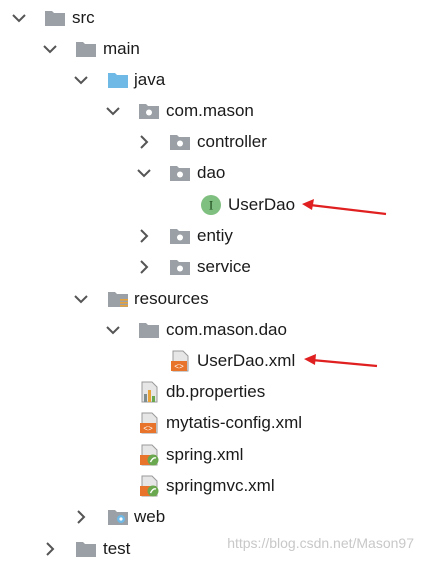 This screenshot has width=424, height=563. What do you see at coordinates (262, 204) in the screenshot?
I see `tree-node-label: UserDao` at bounding box center [262, 204].